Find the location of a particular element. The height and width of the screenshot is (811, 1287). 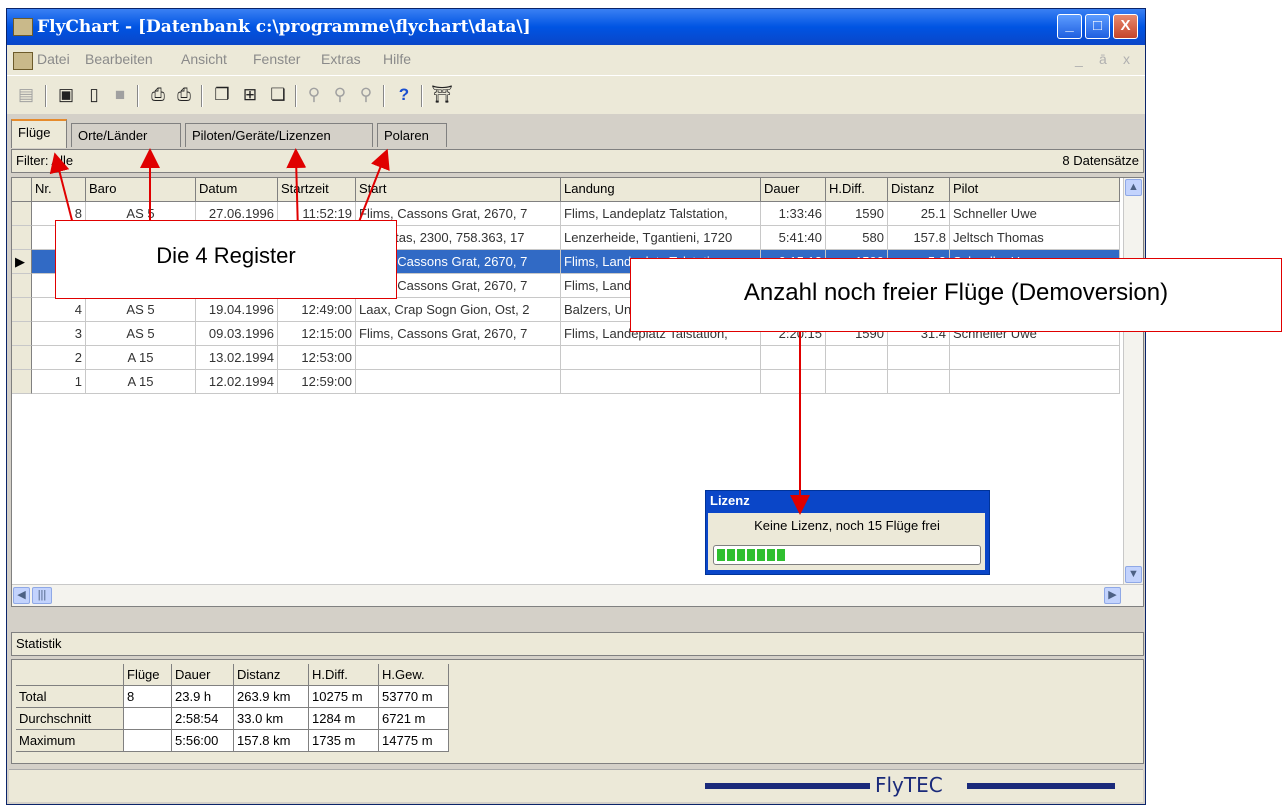

table-cell: 12.02.1994 is located at coordinates (237, 382).